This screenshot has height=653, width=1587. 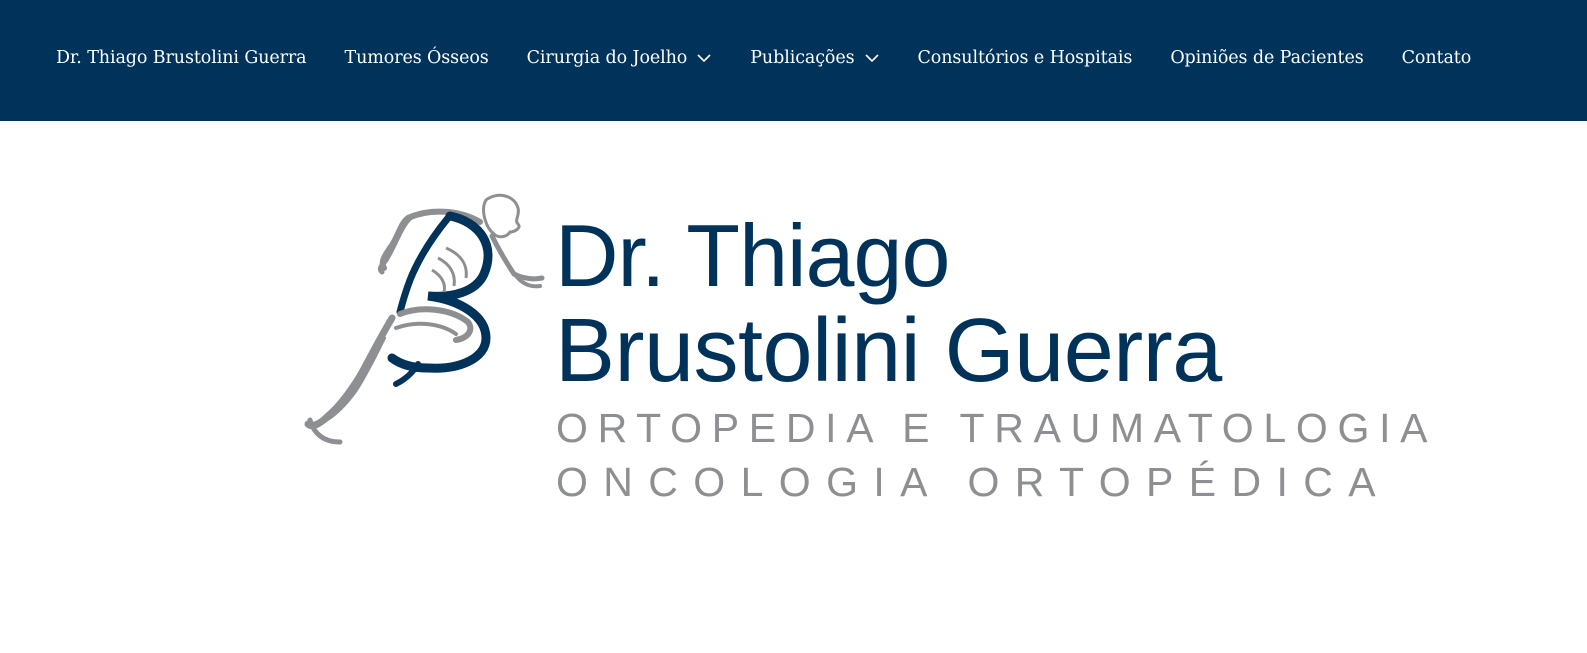 I want to click on nav-item-label: Contato, so click(x=1436, y=58).